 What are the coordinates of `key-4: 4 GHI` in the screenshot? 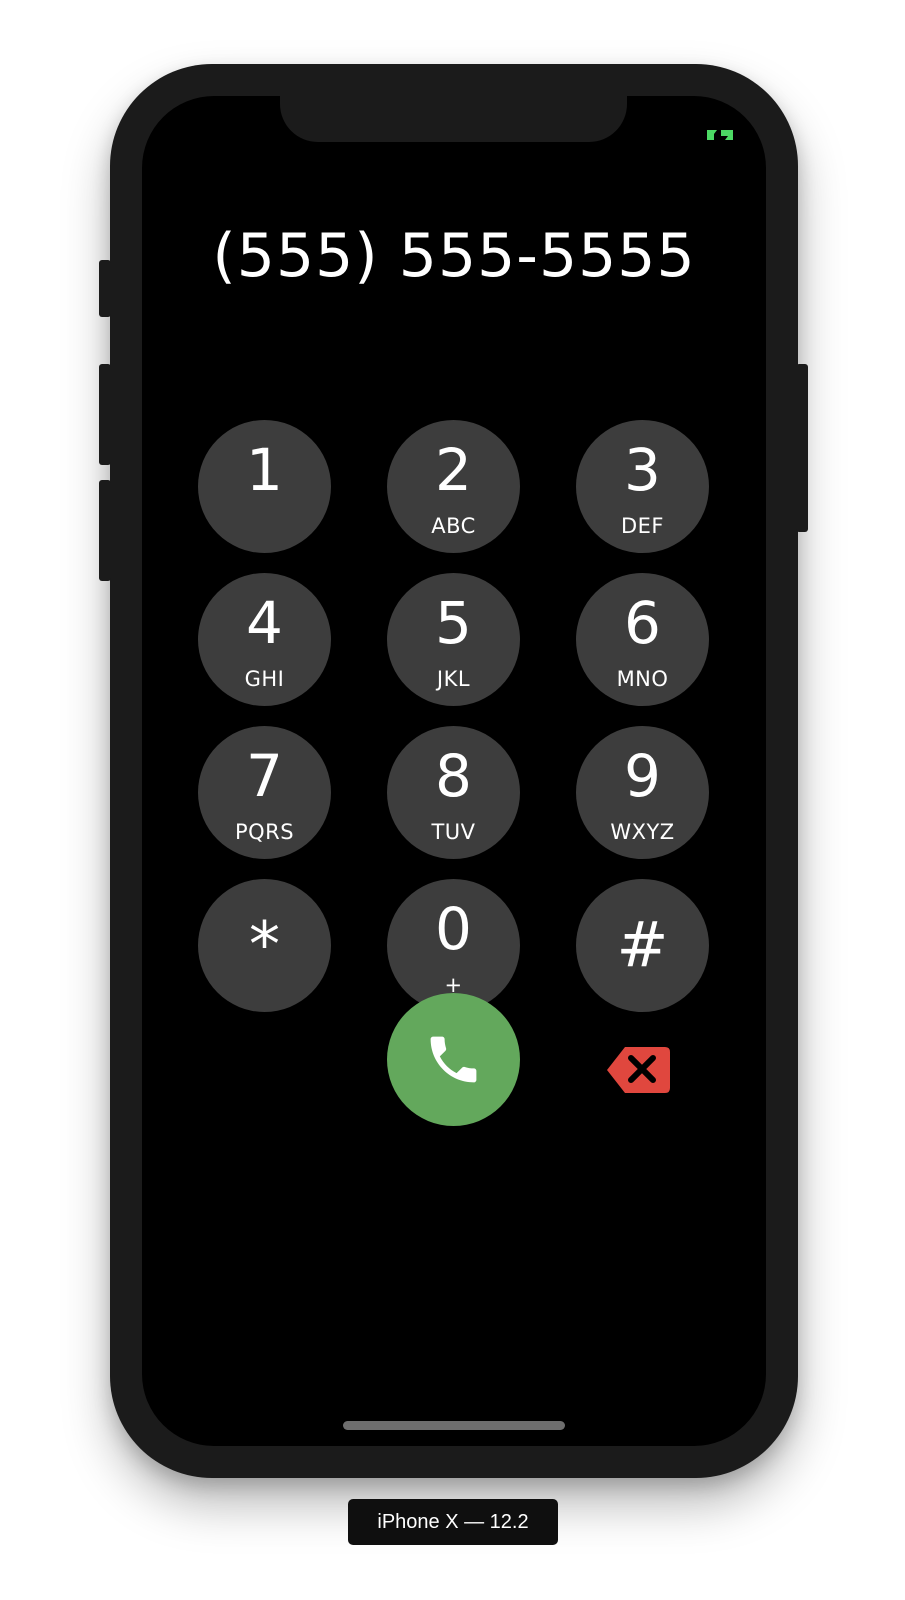 It's located at (264, 639).